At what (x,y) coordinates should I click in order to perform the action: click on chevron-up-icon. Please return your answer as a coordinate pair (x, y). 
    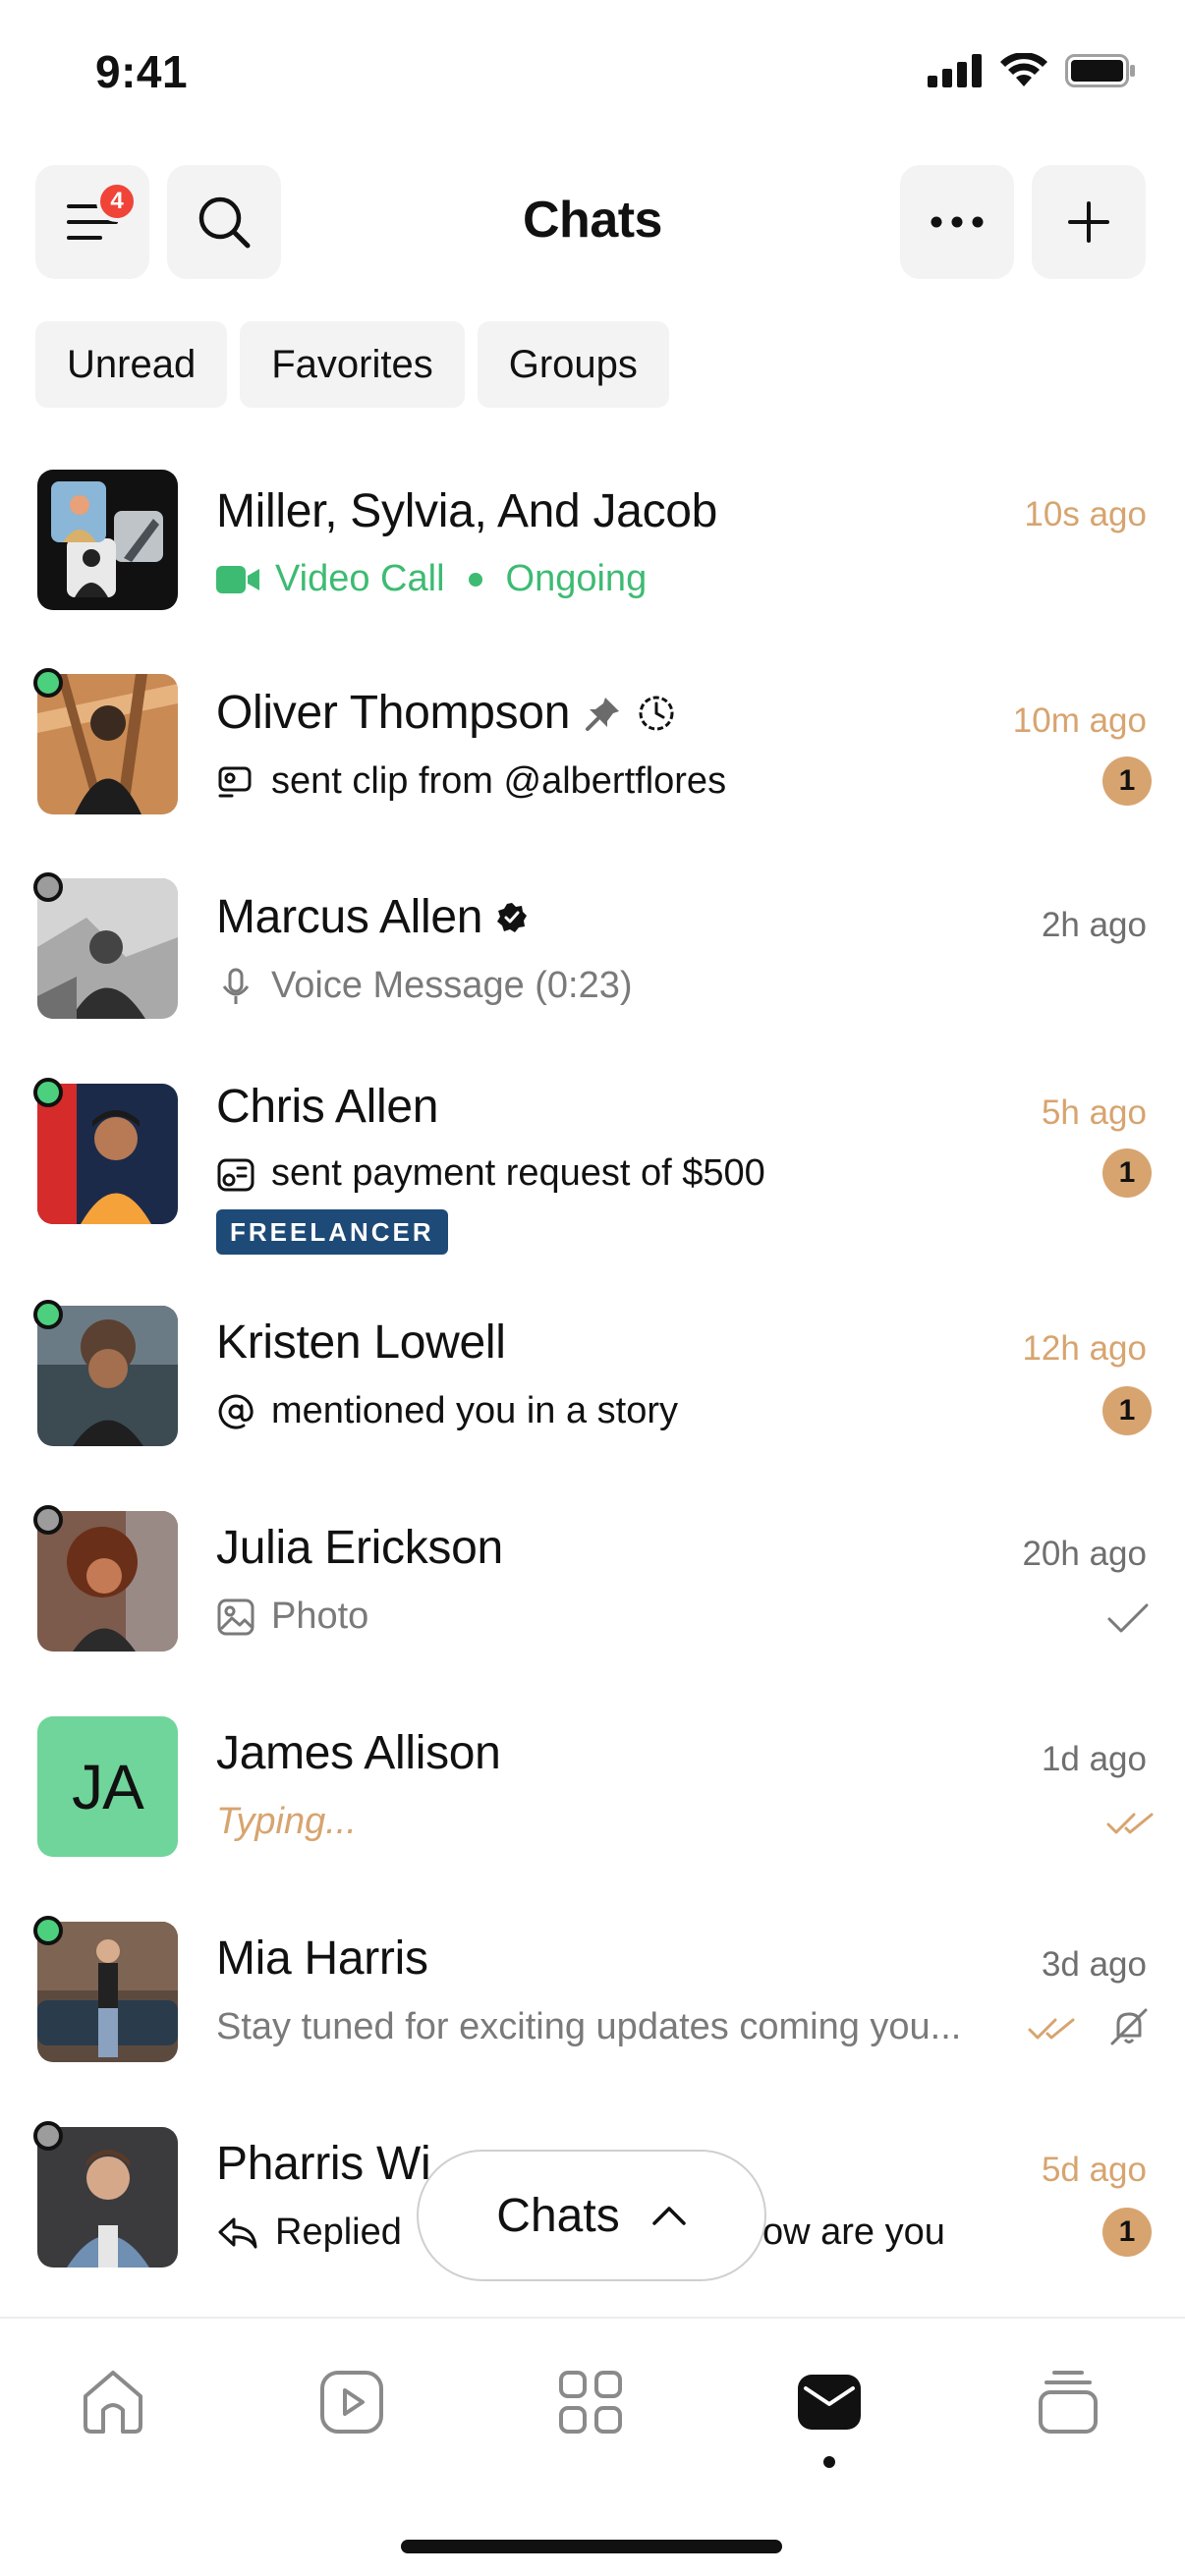
    Looking at the image, I should click on (668, 2216).